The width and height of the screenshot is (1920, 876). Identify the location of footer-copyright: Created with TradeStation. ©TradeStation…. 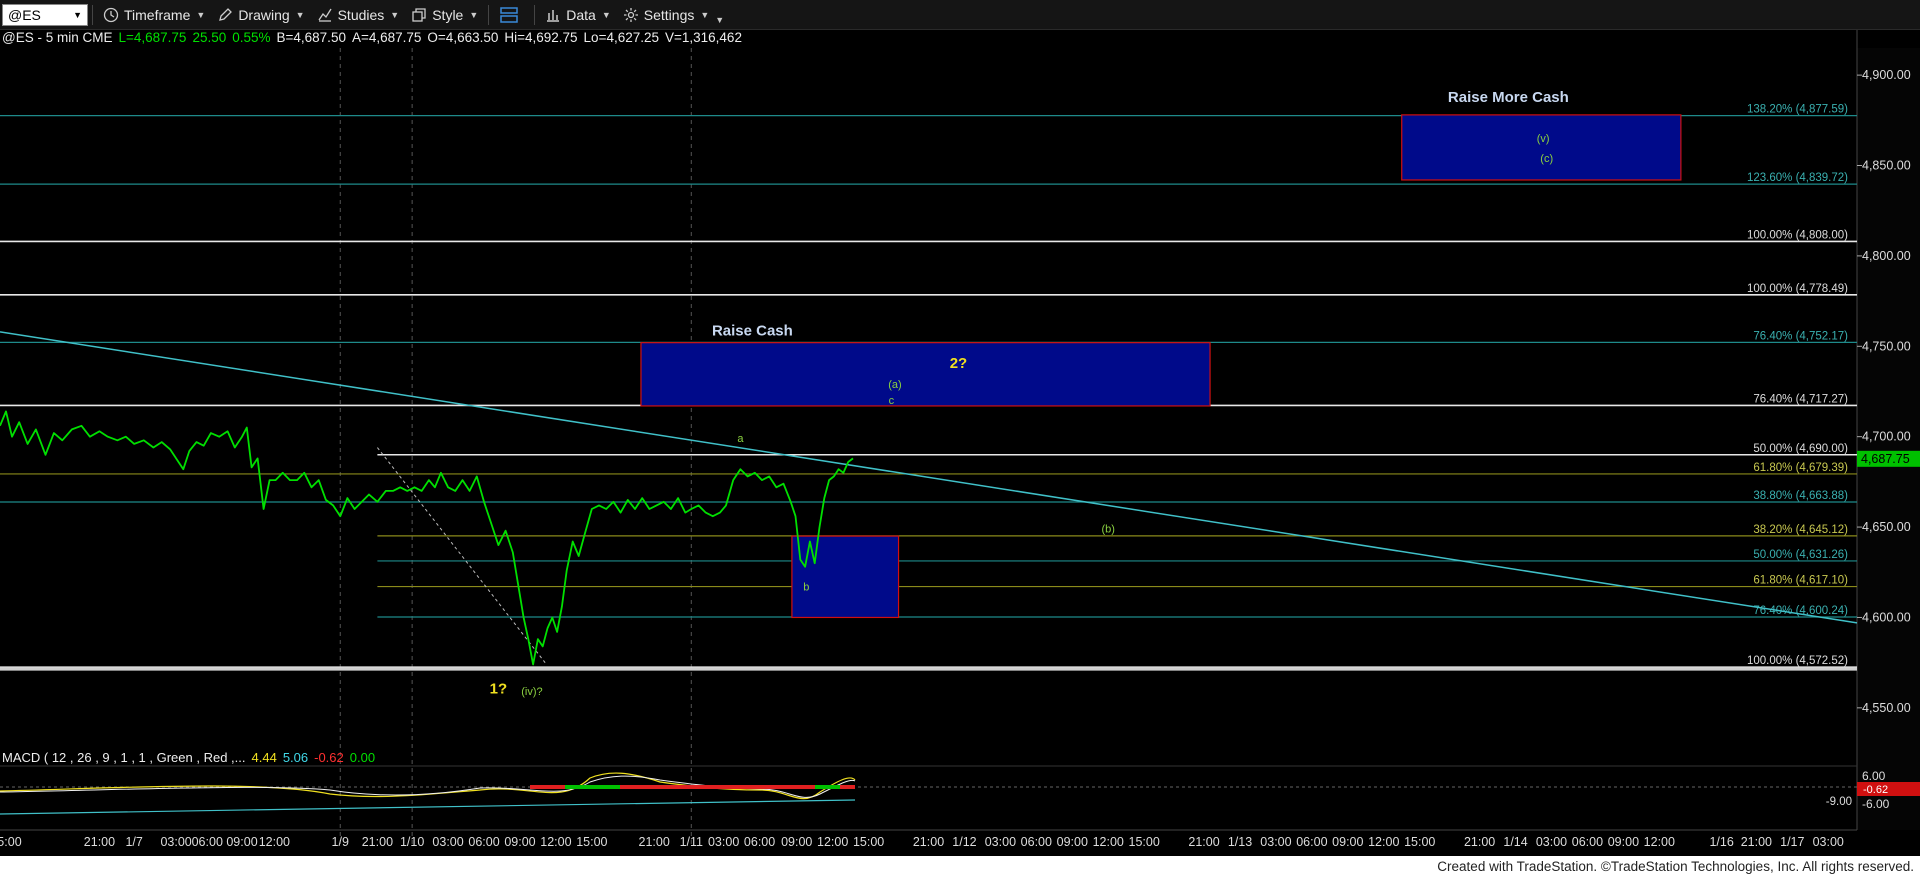
(1675, 866).